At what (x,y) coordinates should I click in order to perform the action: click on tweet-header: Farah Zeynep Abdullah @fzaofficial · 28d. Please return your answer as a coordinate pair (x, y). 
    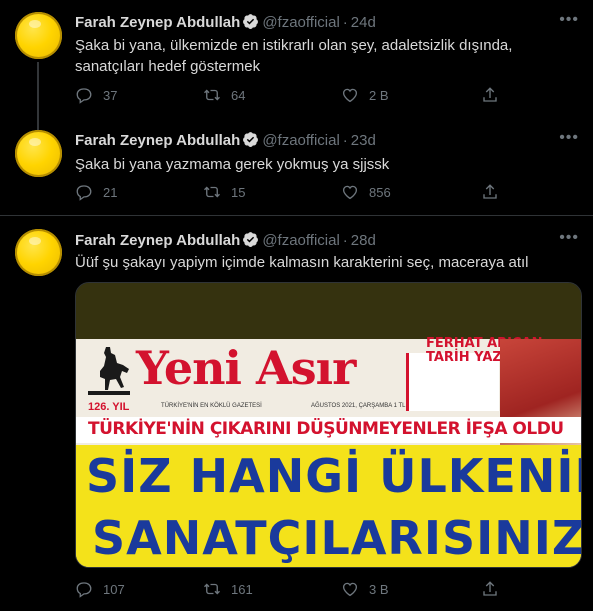
    Looking at the image, I should click on (225, 241).